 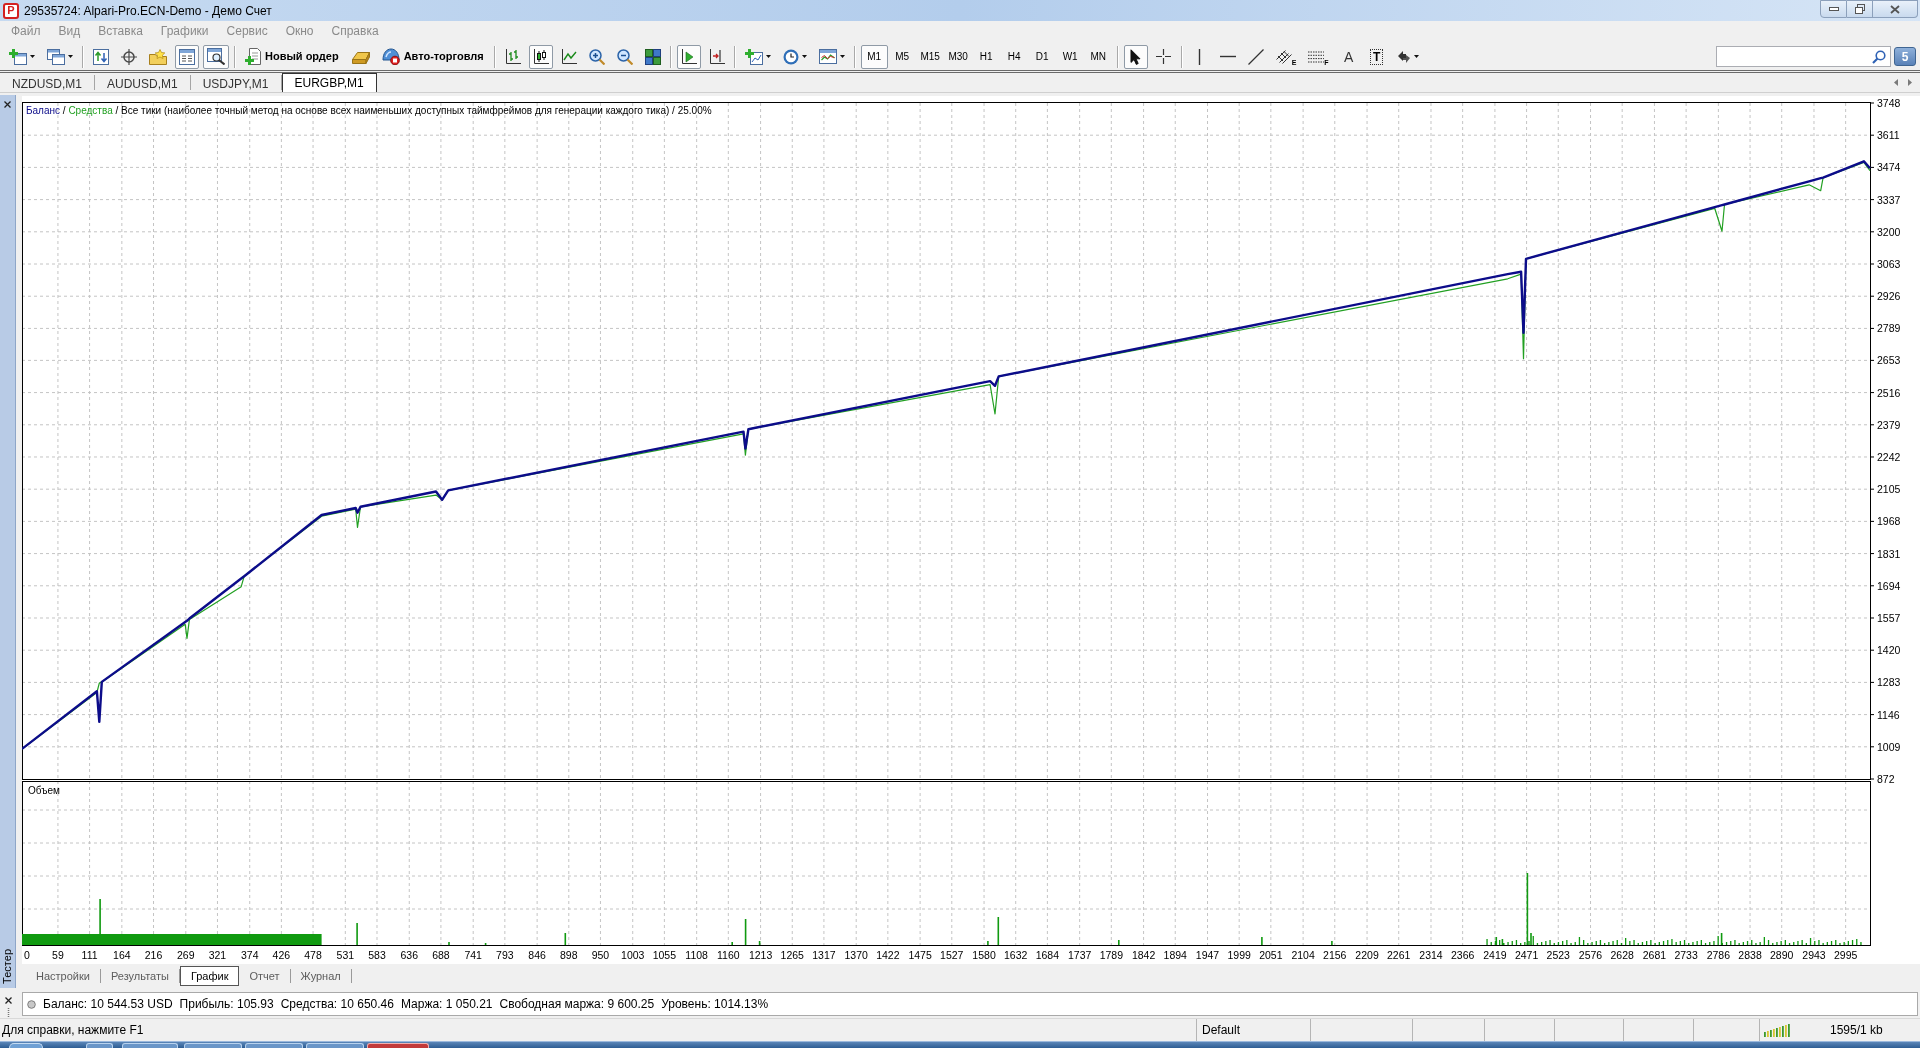 I want to click on x-tick-label: 2104, so click(x=1303, y=955).